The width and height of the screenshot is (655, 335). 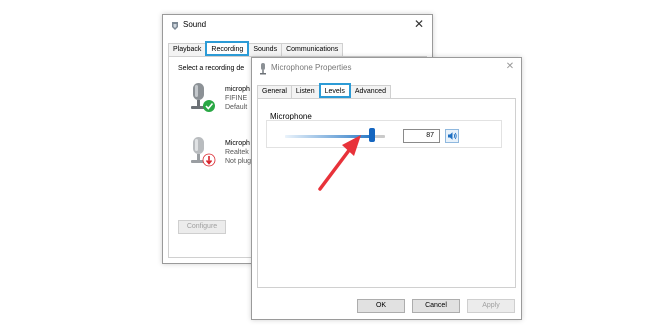 I want to click on tab-recording: Recording, so click(x=227, y=48).